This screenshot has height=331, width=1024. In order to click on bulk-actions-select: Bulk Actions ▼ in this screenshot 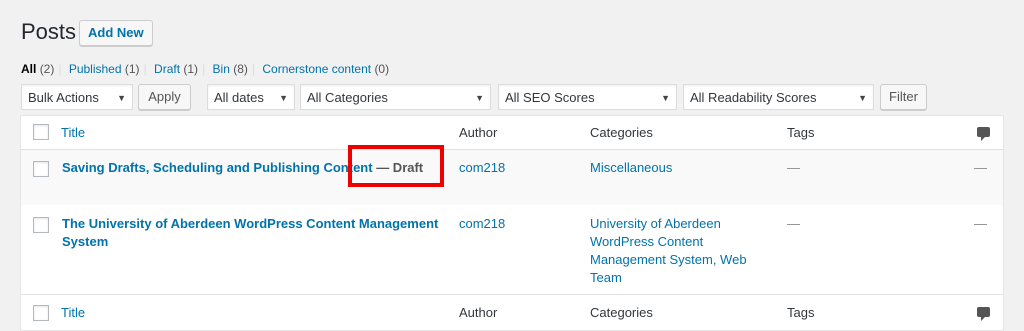, I will do `click(77, 97)`.